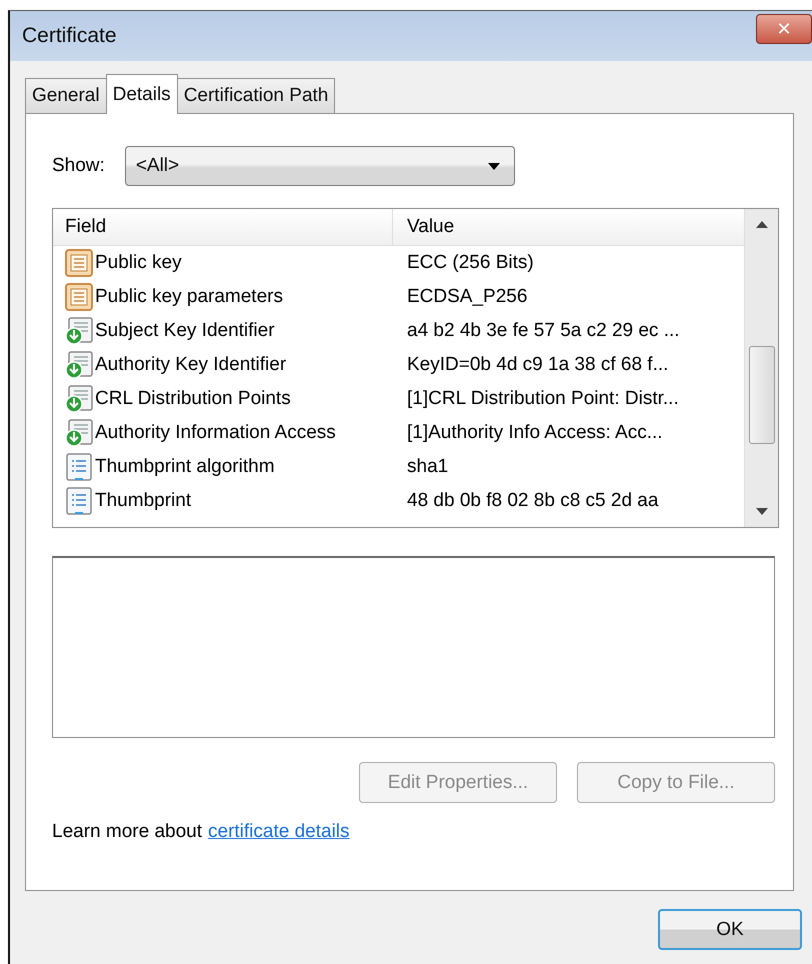  What do you see at coordinates (568, 227) in the screenshot?
I see `column-header: Value` at bounding box center [568, 227].